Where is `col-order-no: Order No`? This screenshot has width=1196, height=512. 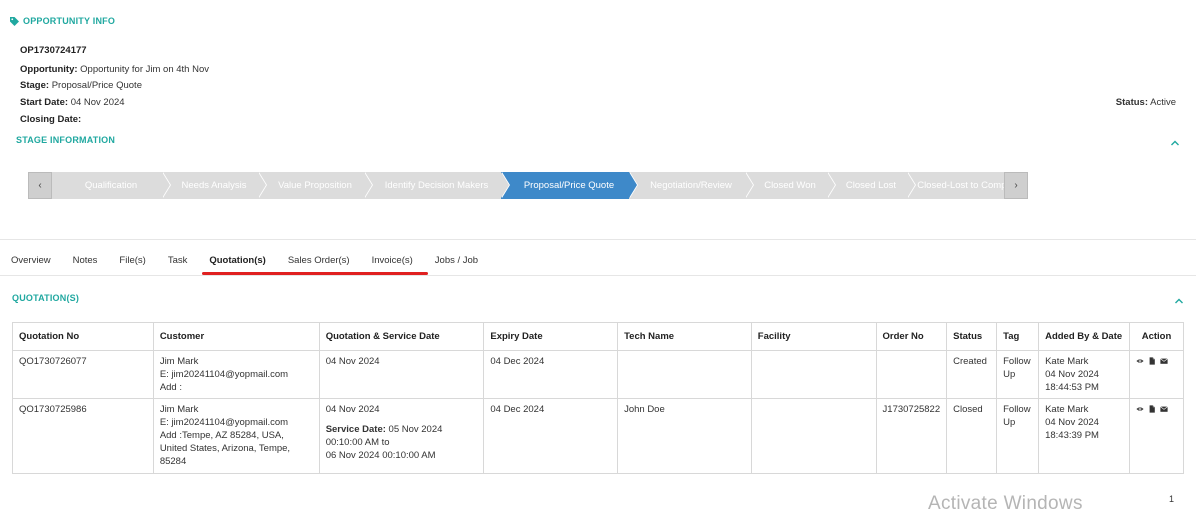
col-order-no: Order No is located at coordinates (911, 336).